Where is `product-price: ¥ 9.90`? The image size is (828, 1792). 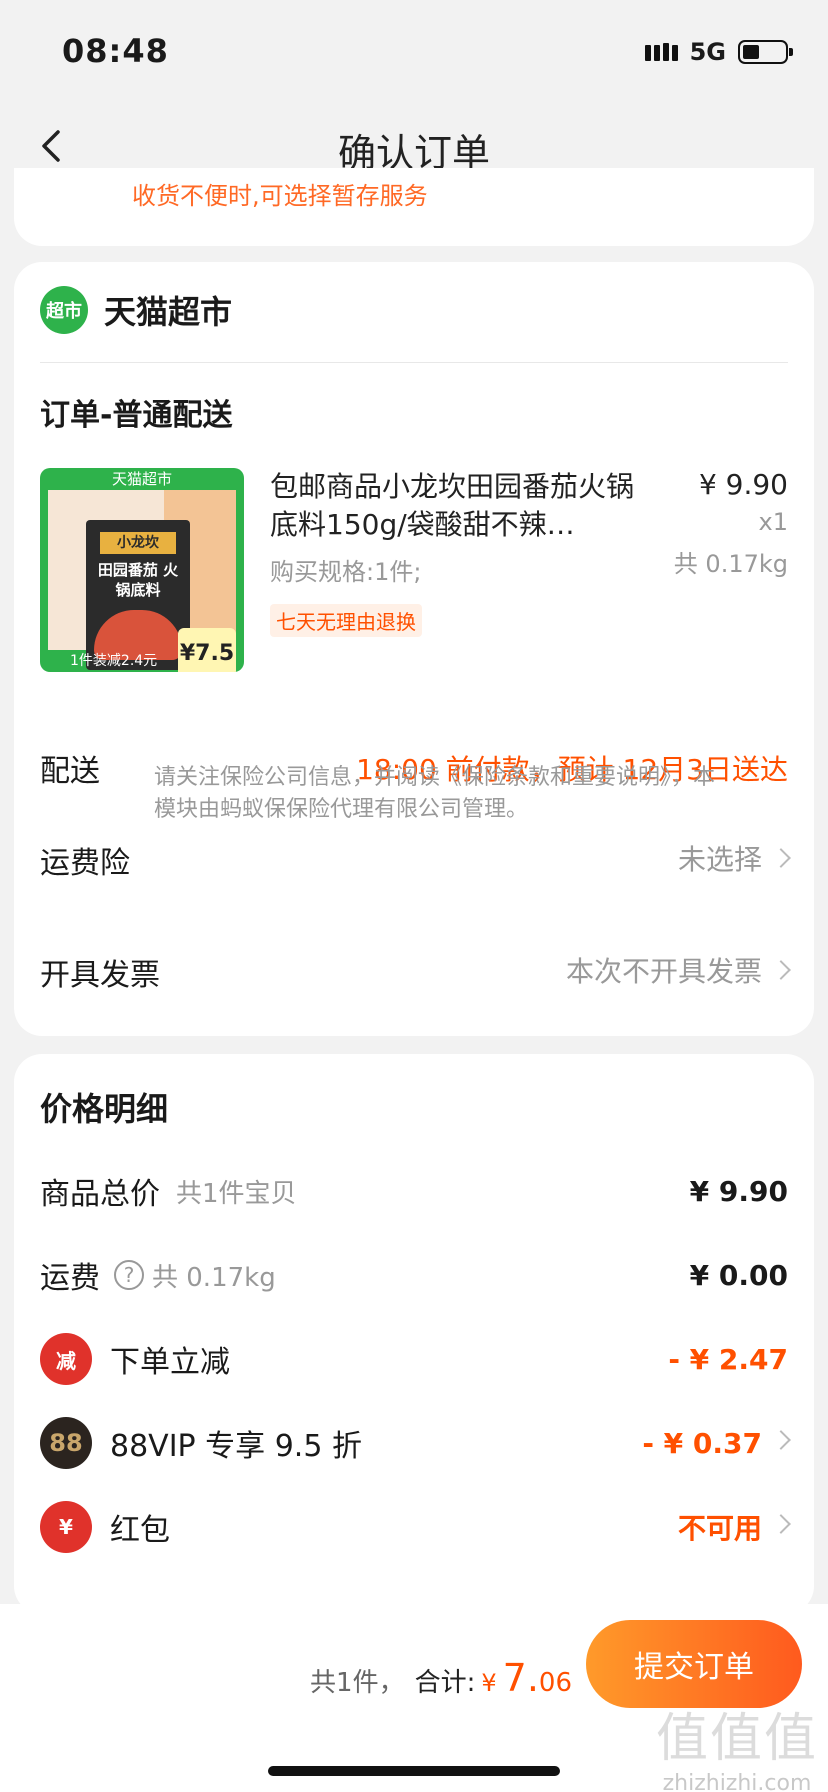
product-price: ¥ 9.90 is located at coordinates (743, 484).